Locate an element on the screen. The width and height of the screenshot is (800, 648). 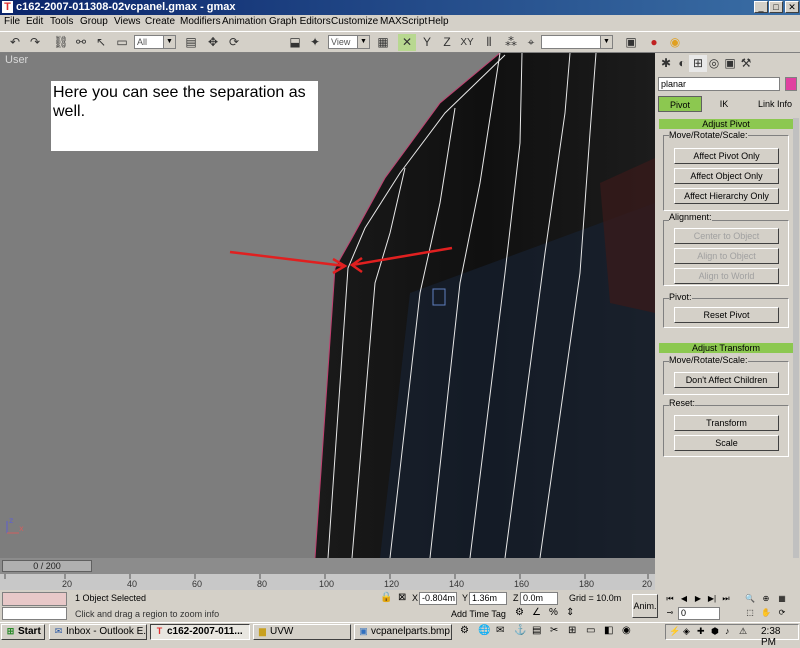
x-coordinate-field: -0.804m is located at coordinates (438, 598).